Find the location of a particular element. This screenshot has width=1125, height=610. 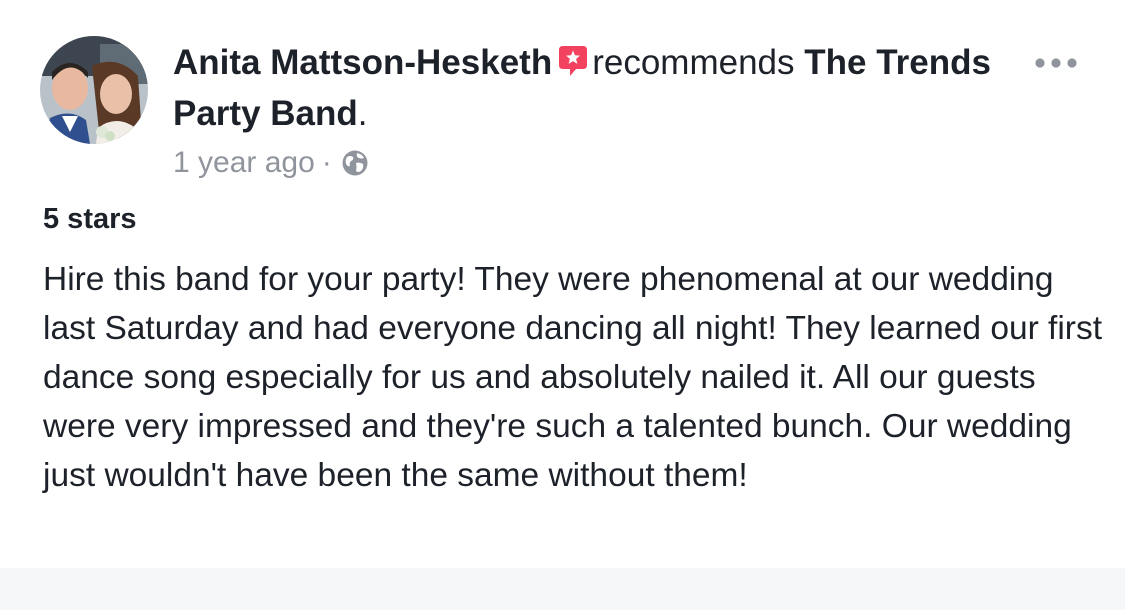

more-options-button is located at coordinates (1058, 63).